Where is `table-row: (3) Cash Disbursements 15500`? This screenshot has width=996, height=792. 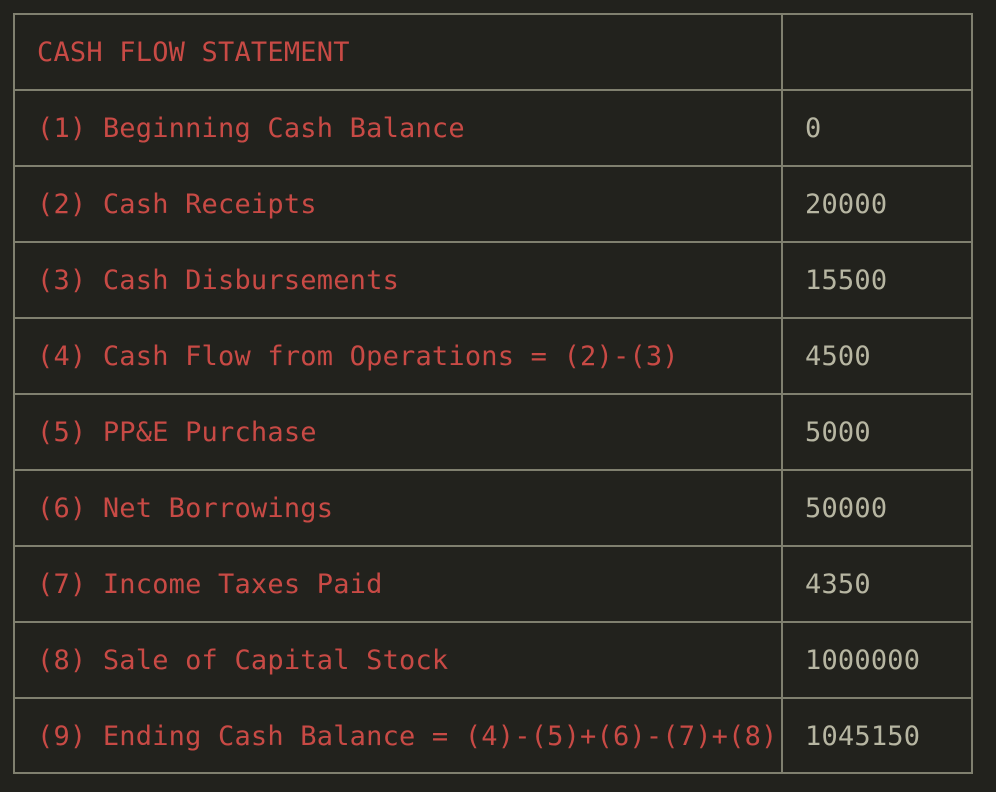
table-row: (3) Cash Disbursements 15500 is located at coordinates (494, 280).